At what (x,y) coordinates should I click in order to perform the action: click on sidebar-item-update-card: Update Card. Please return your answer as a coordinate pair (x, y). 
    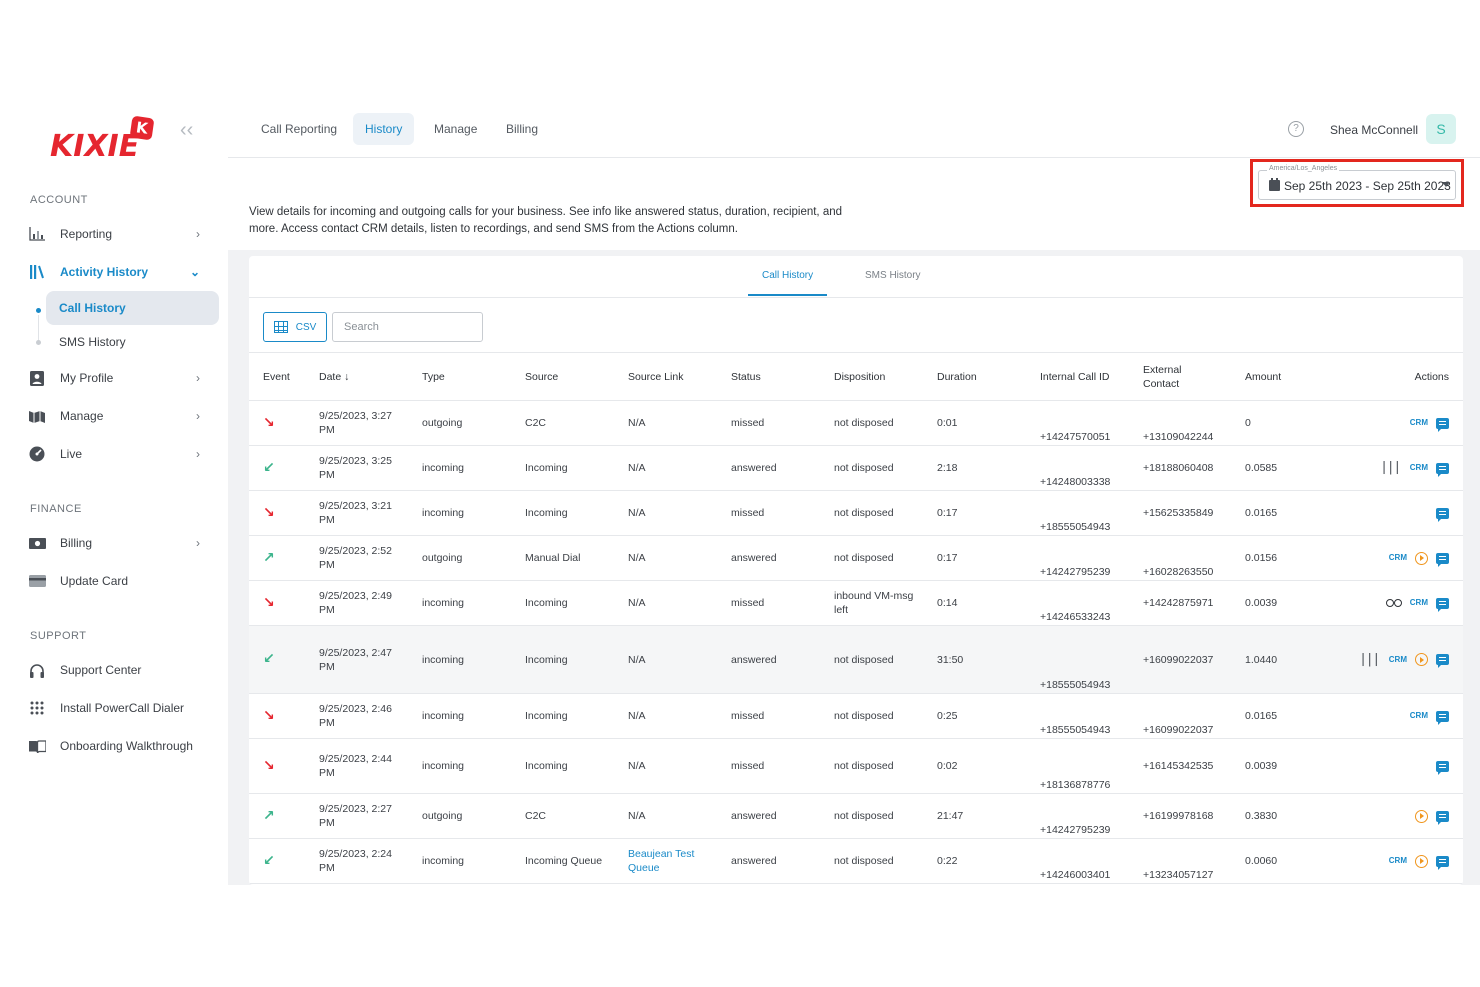
    Looking at the image, I should click on (118, 581).